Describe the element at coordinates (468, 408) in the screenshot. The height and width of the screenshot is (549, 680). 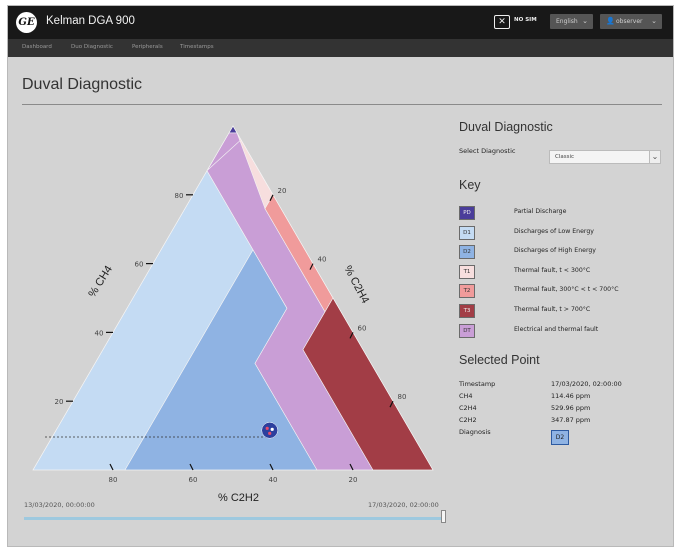
I see `c2h4-label: C2H4` at that location.